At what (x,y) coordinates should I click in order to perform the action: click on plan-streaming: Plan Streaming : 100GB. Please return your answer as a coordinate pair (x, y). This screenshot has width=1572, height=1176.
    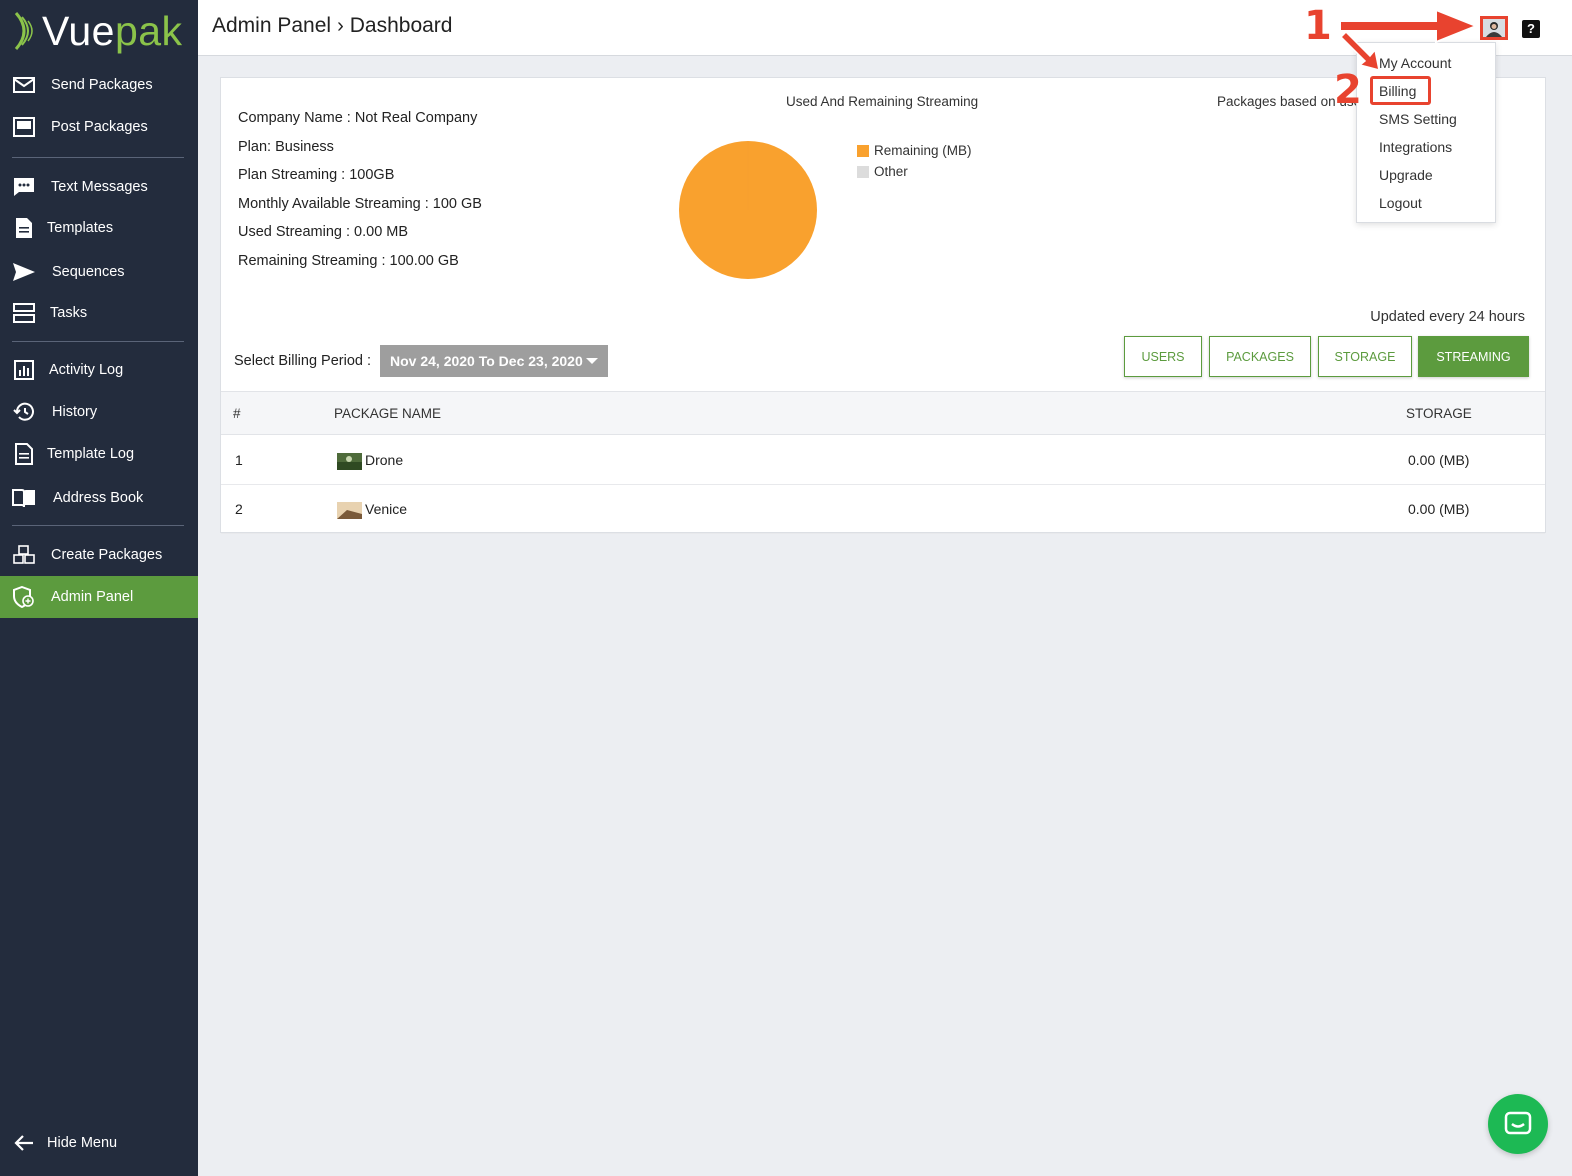
    Looking at the image, I should click on (316, 175).